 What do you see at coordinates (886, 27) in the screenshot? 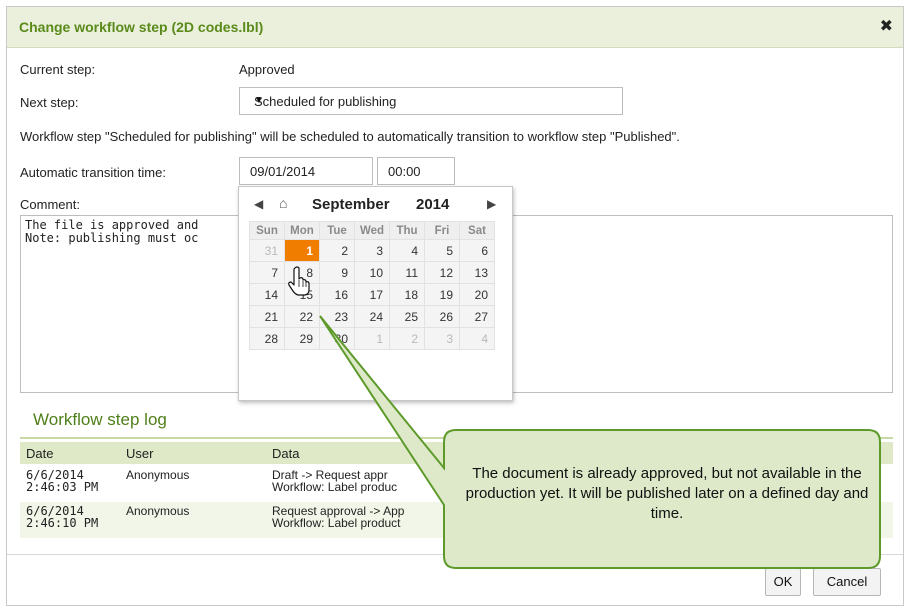
I see `close-icon: ✖` at bounding box center [886, 27].